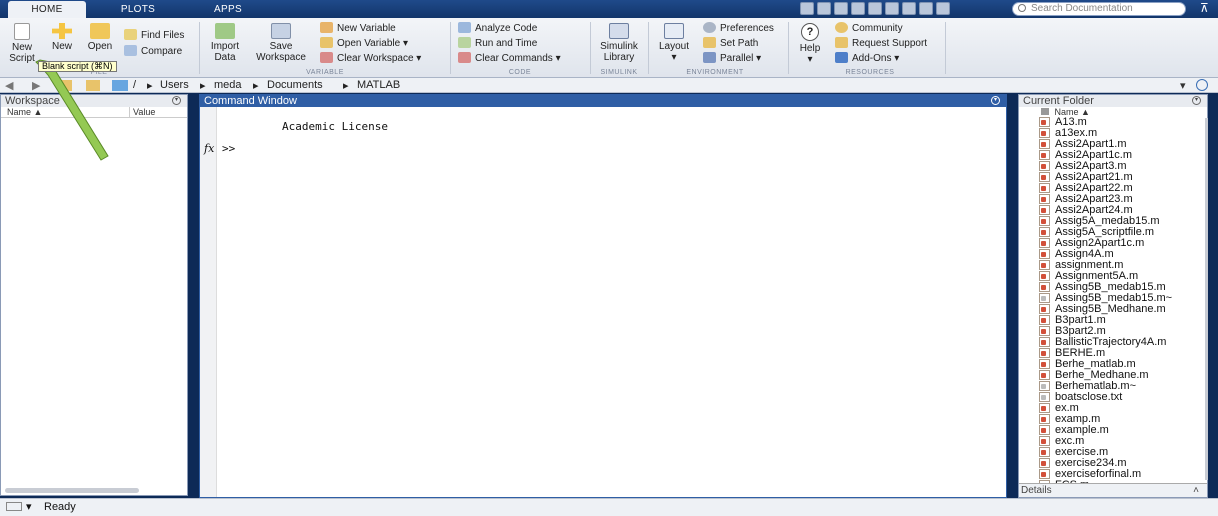  Describe the element at coordinates (142, 112) in the screenshot. I see `workspace-col-value: Value` at that location.